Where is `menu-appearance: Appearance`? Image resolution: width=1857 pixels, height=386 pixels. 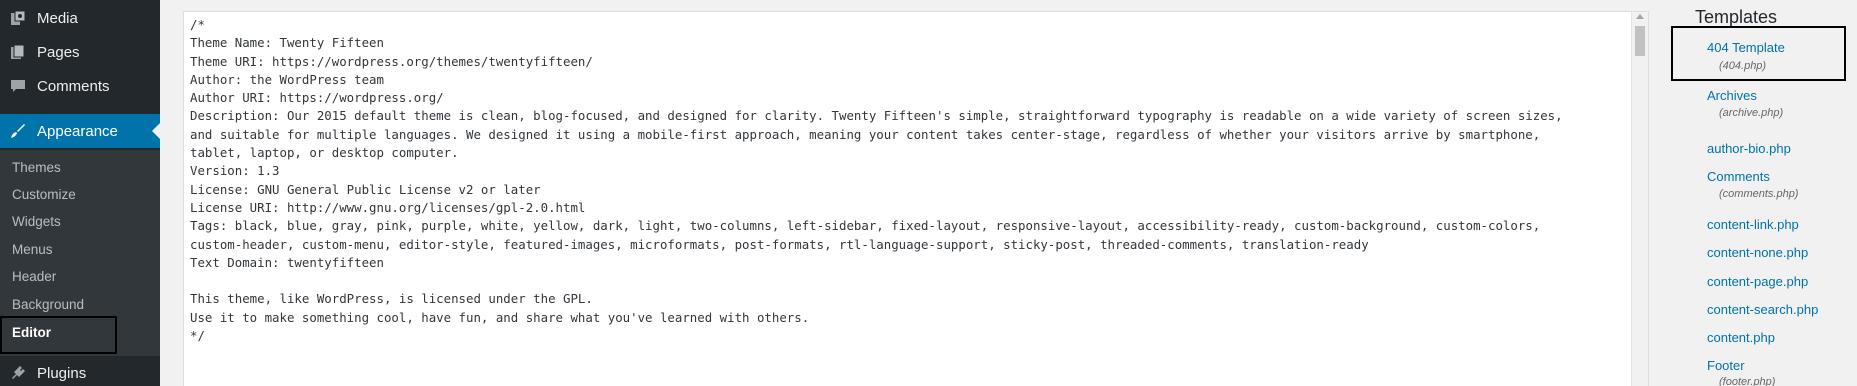 menu-appearance: Appearance is located at coordinates (80, 131).